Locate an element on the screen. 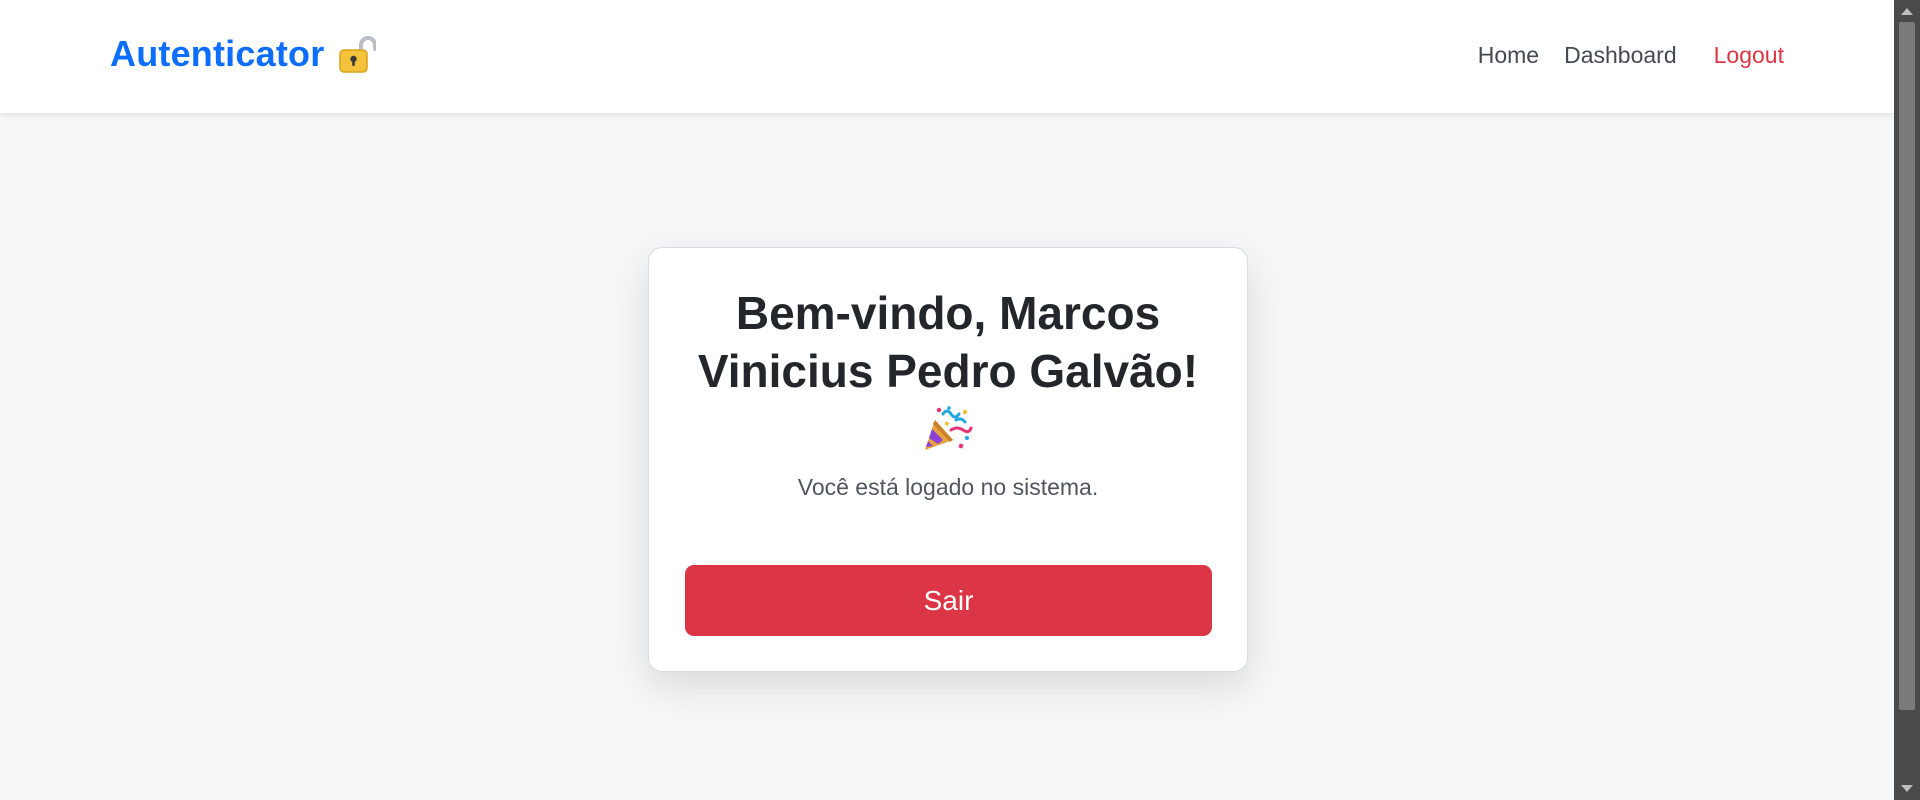 The height and width of the screenshot is (800, 1920). nav-links: Home Dashboard Logout is located at coordinates (1631, 55).